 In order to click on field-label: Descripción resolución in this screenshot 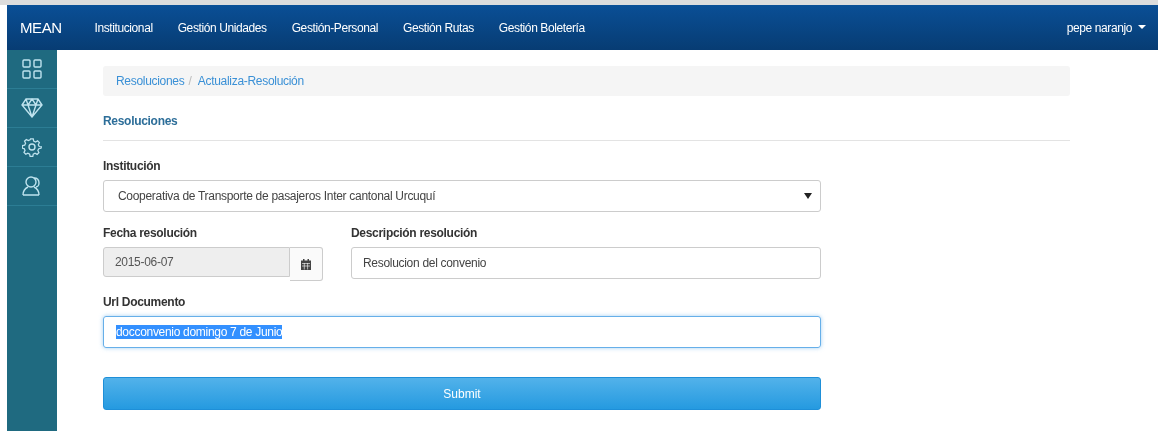, I will do `click(415, 233)`.